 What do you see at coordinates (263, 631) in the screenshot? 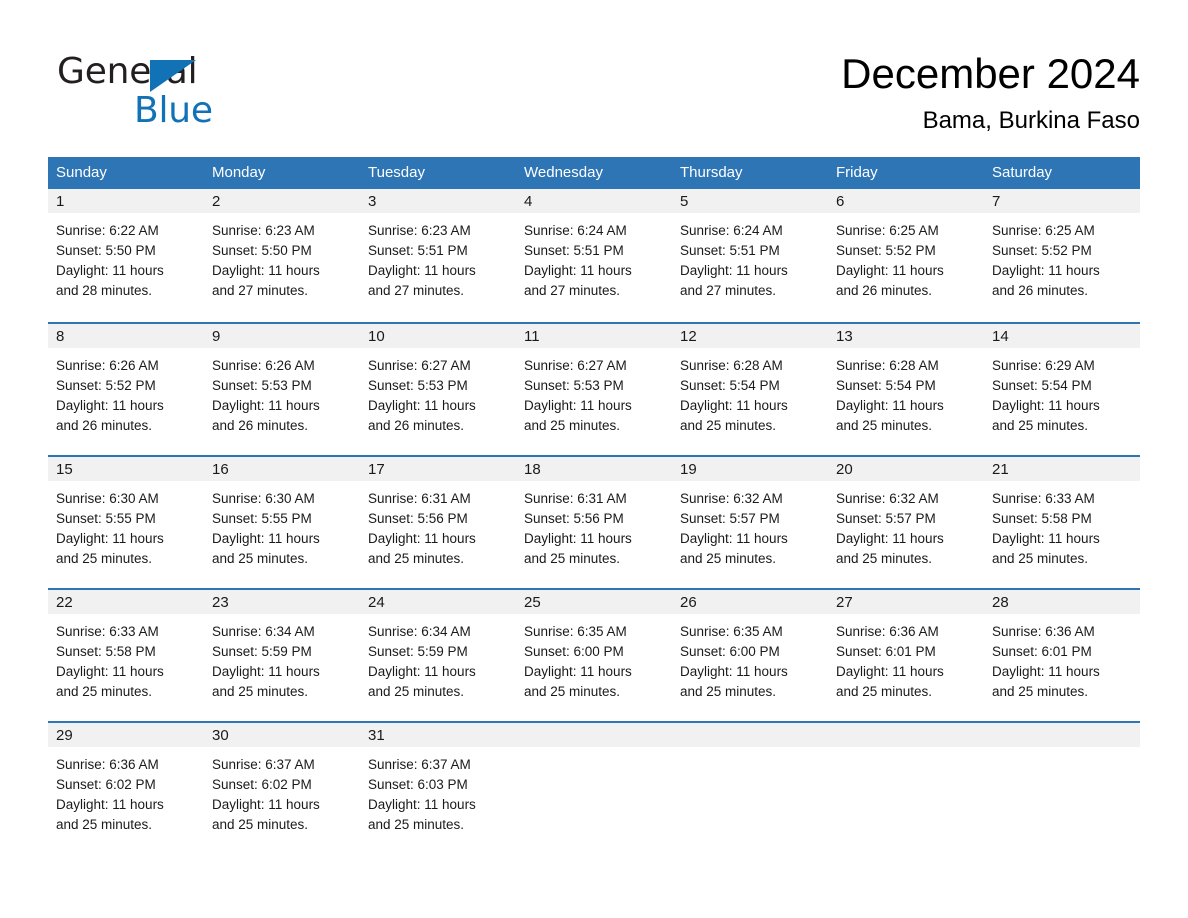
I see `sunrise-text: Sunrise: 6:34 AM` at bounding box center [263, 631].